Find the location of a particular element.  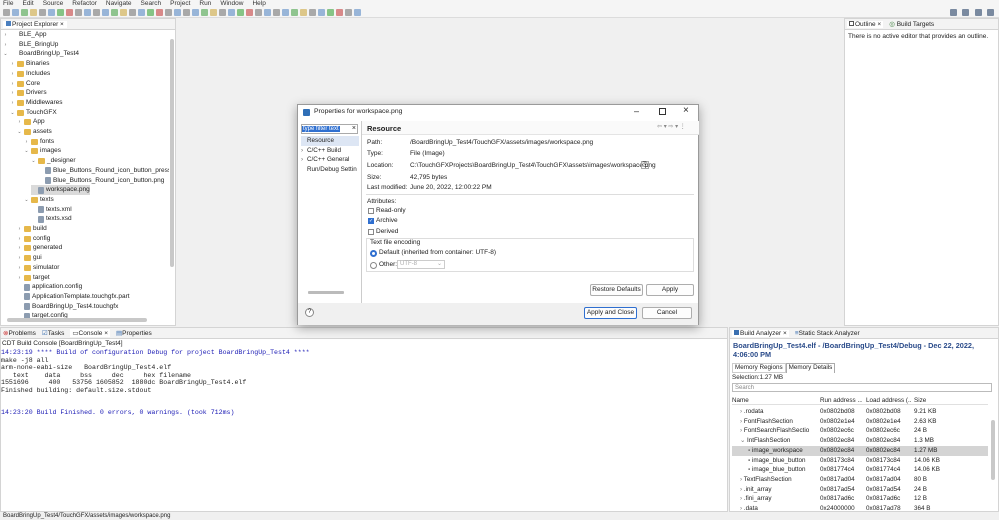

project-explorer-tab: Project Explorer × is located at coordinates (35, 24).